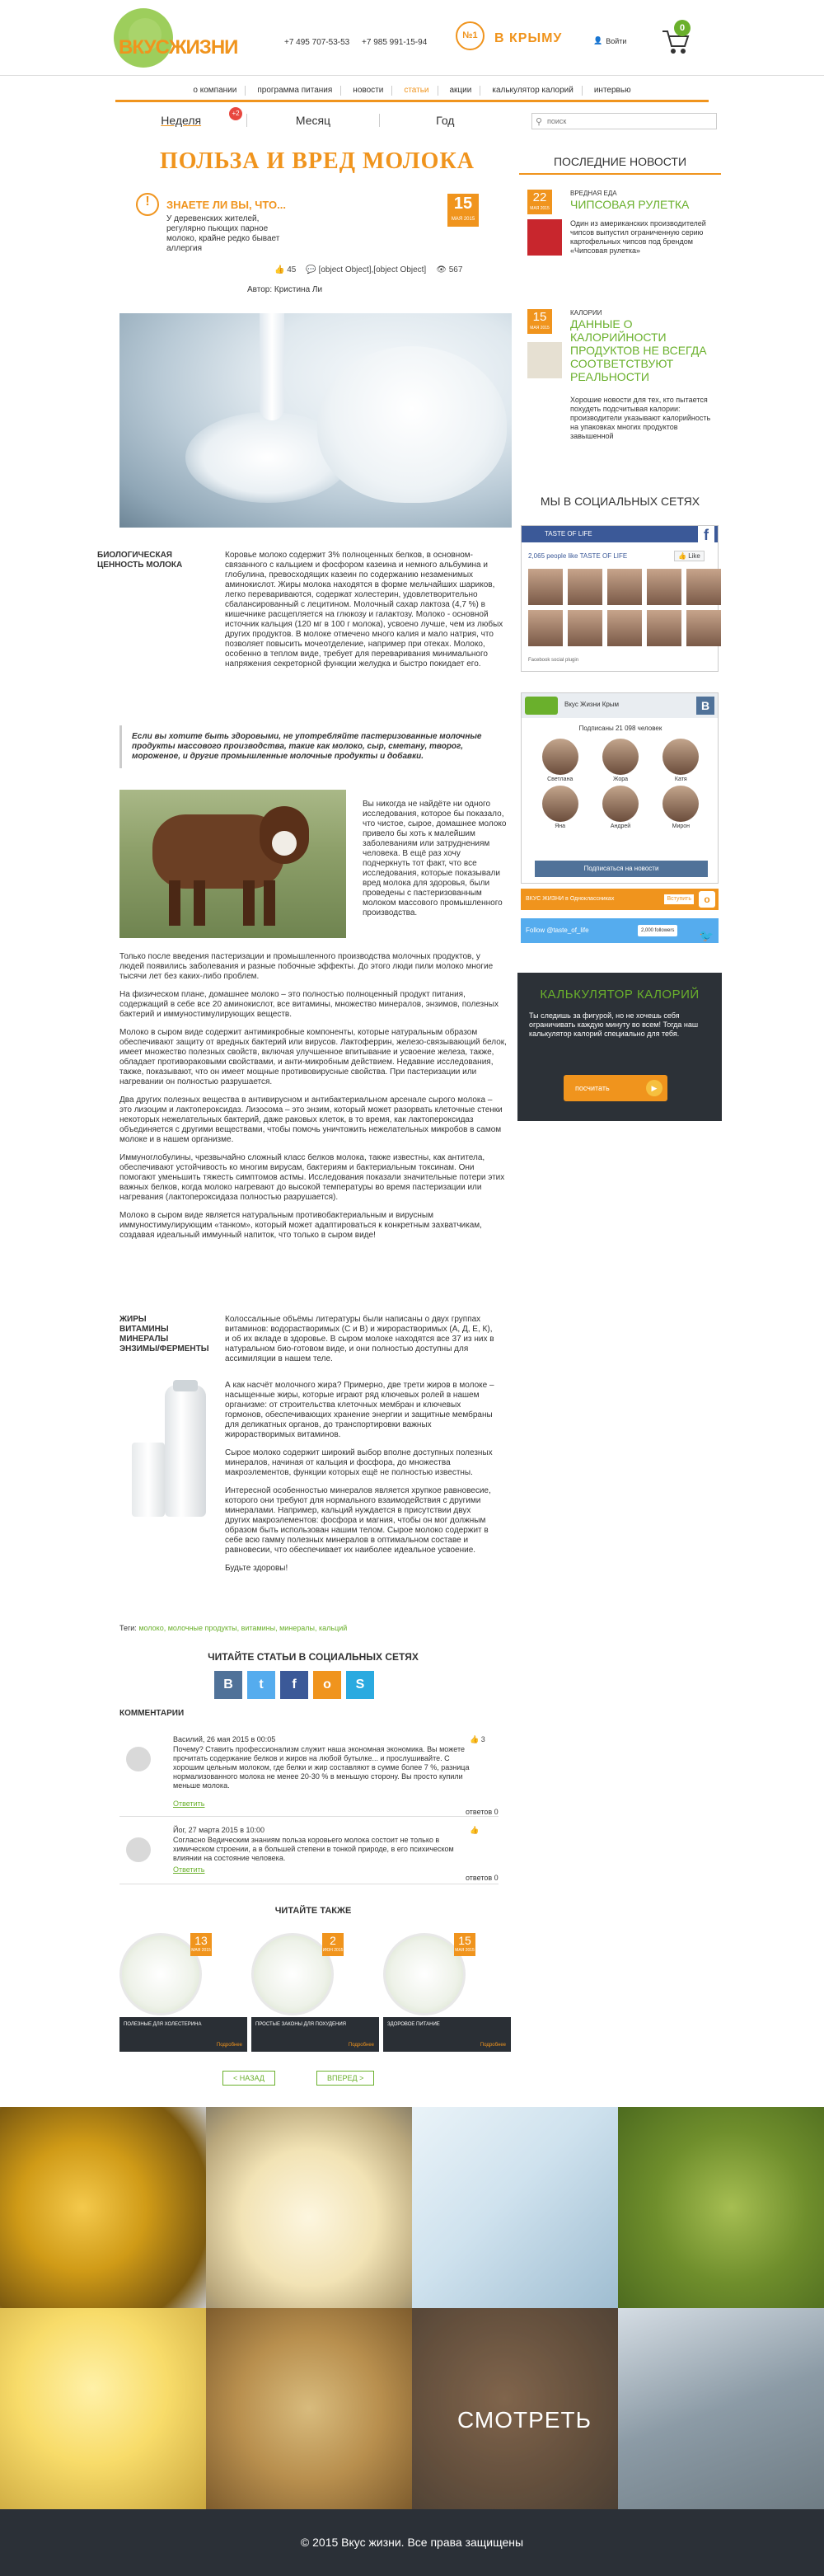 The width and height of the screenshot is (824, 2576). What do you see at coordinates (360, 1685) in the screenshot?
I see `skype-share-icon: S` at bounding box center [360, 1685].